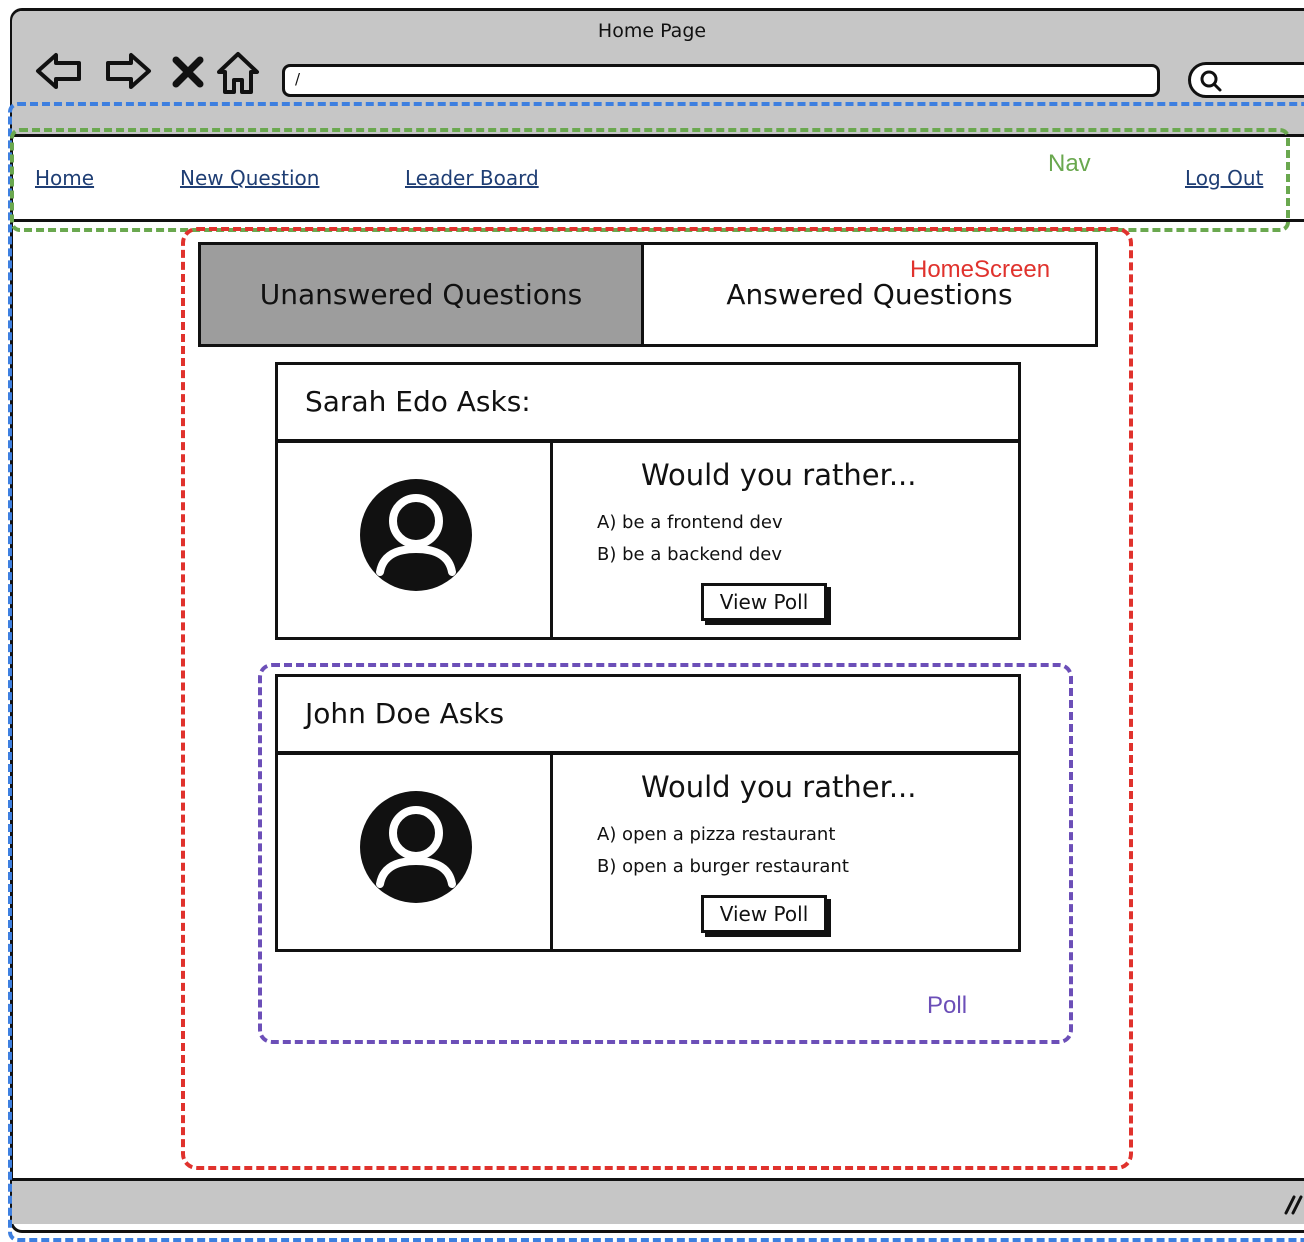  Describe the element at coordinates (405, 713) in the screenshot. I see `question-author: John Doe Asks` at that location.